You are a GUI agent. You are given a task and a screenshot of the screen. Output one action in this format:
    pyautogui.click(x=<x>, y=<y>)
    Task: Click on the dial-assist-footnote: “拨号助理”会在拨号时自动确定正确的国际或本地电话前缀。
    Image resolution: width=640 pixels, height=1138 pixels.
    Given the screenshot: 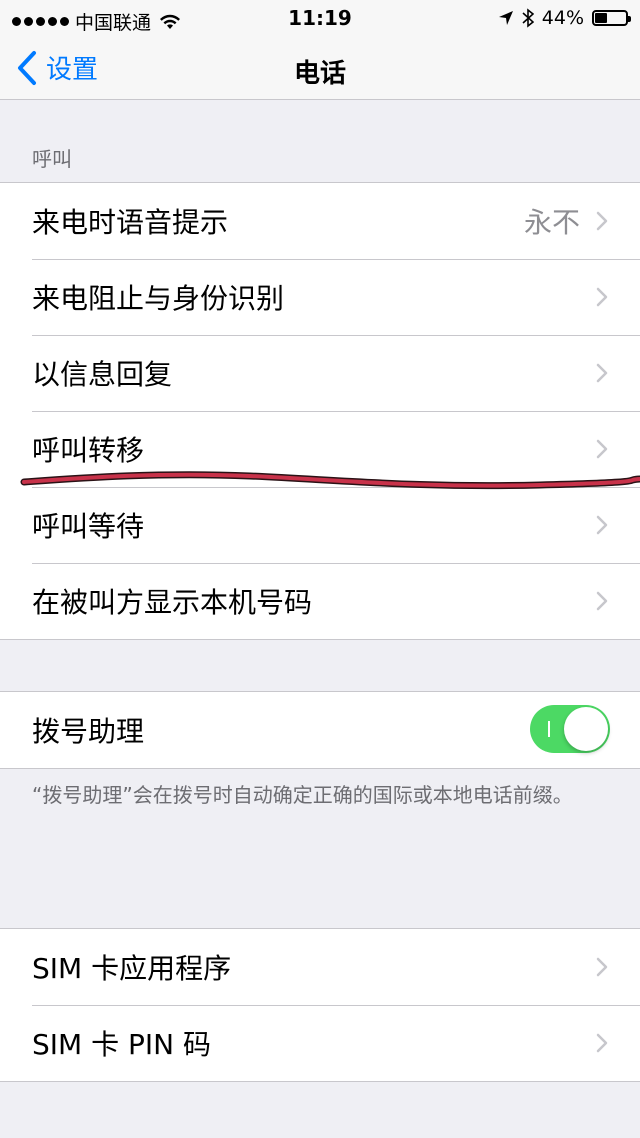 What is the action you would take?
    pyautogui.click(x=302, y=795)
    